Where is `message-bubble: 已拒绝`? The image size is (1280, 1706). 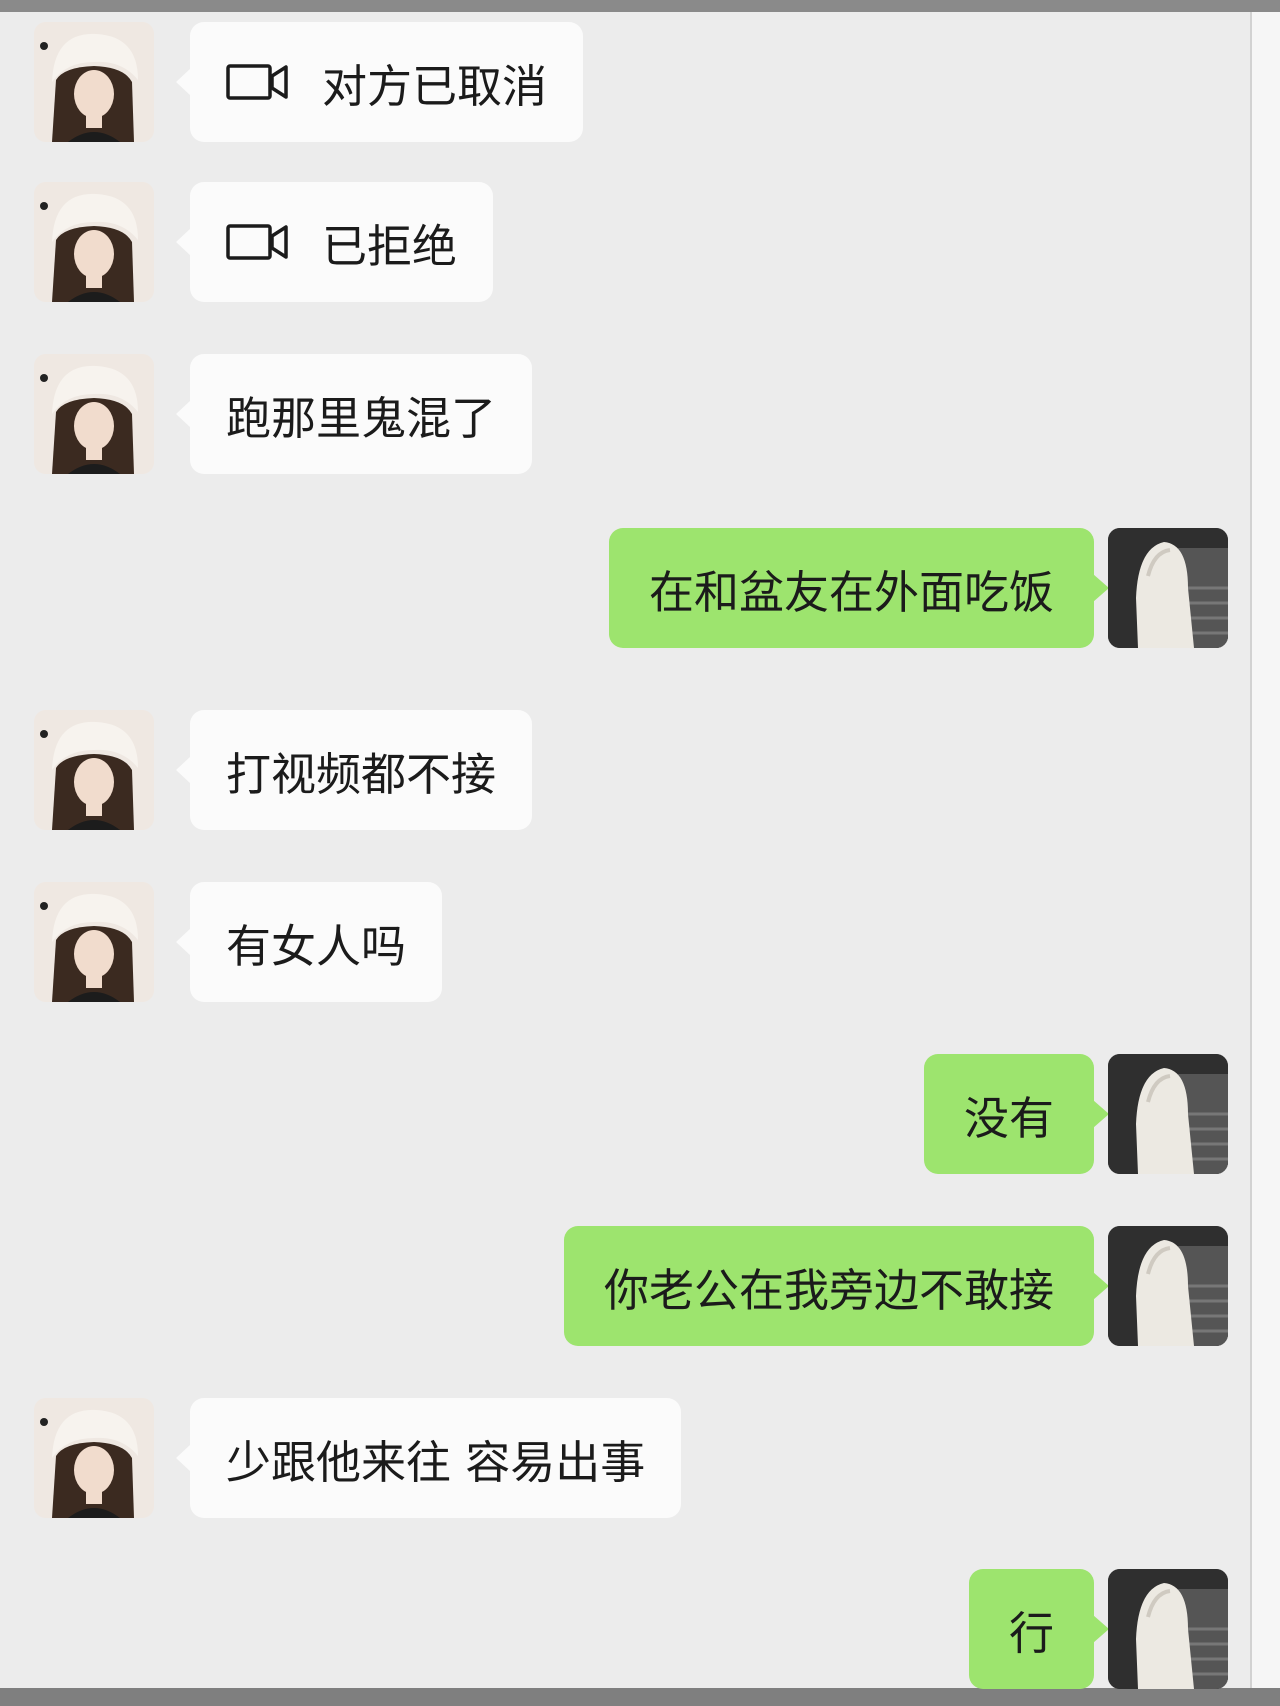
message-bubble: 已拒绝 is located at coordinates (334, 242).